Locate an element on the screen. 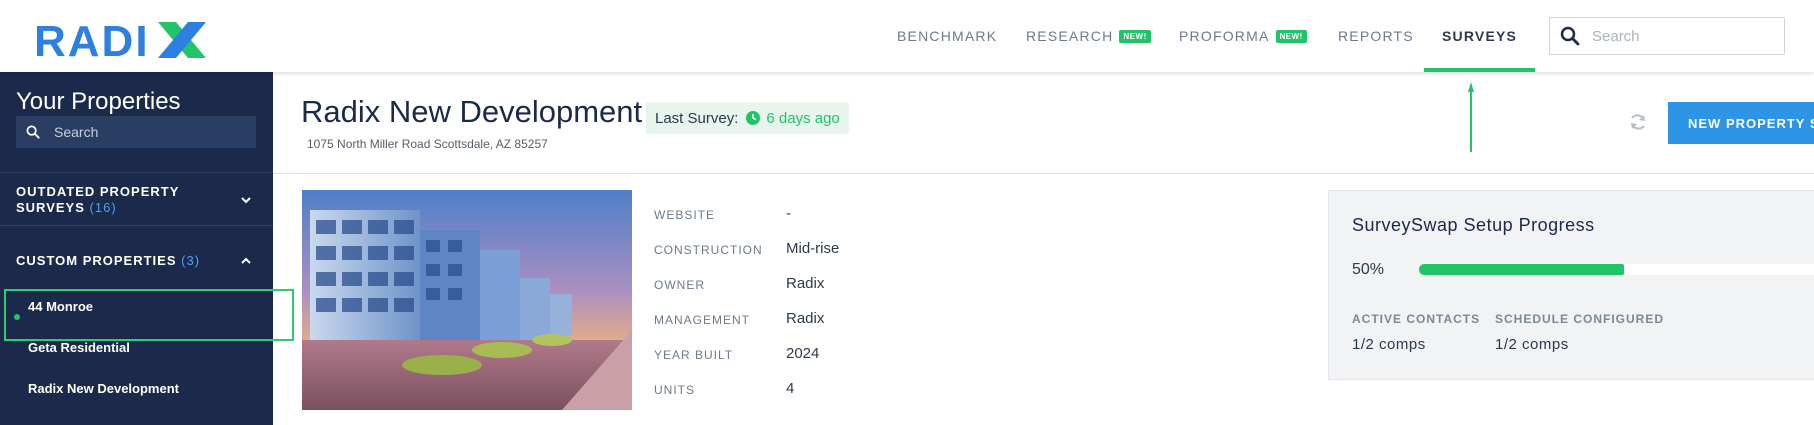  chevron-down-icon is located at coordinates (246, 200).